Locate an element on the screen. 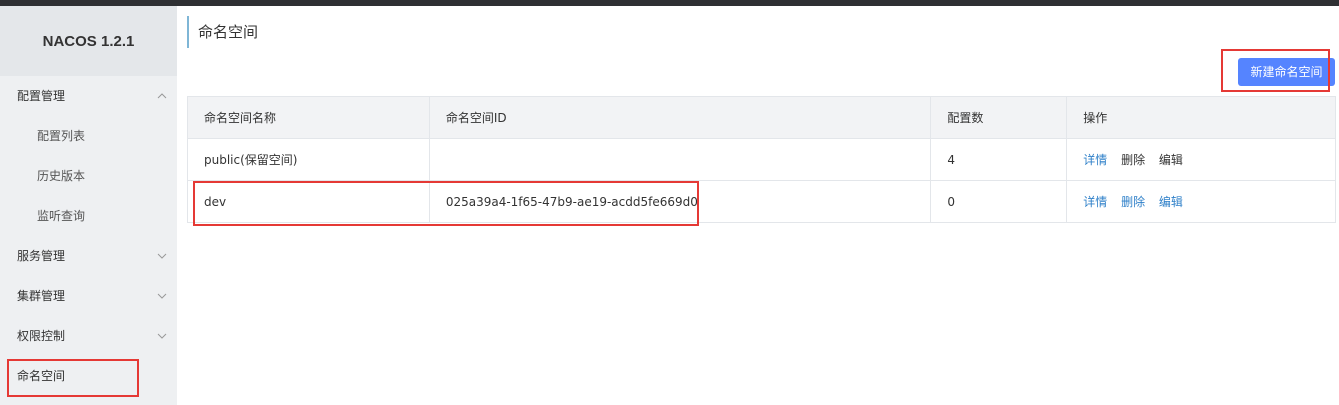  brand-logo: NACOS 1.2.1 is located at coordinates (88, 41).